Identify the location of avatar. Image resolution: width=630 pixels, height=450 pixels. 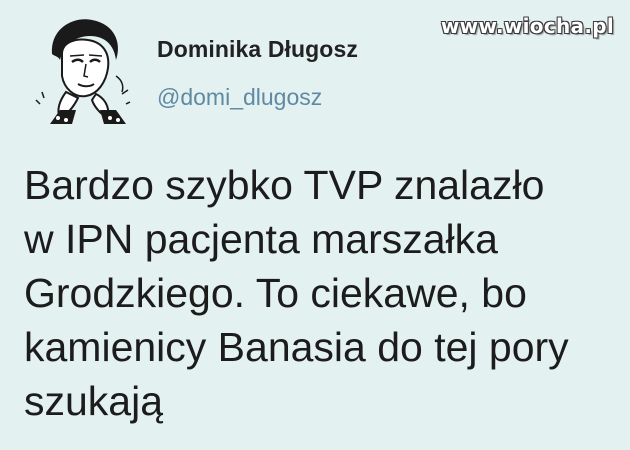
(82, 70).